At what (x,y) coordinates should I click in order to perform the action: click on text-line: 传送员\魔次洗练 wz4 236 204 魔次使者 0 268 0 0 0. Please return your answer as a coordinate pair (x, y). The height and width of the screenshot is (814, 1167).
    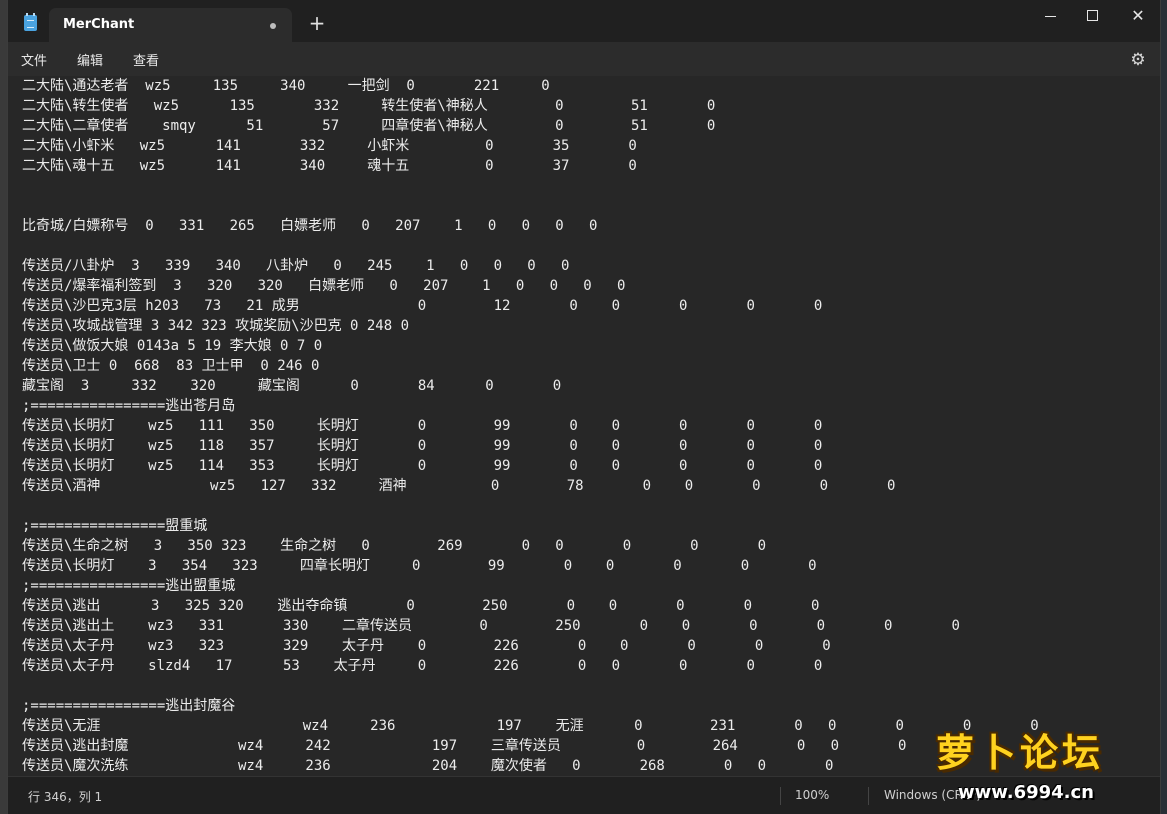
    Looking at the image, I should click on (428, 766).